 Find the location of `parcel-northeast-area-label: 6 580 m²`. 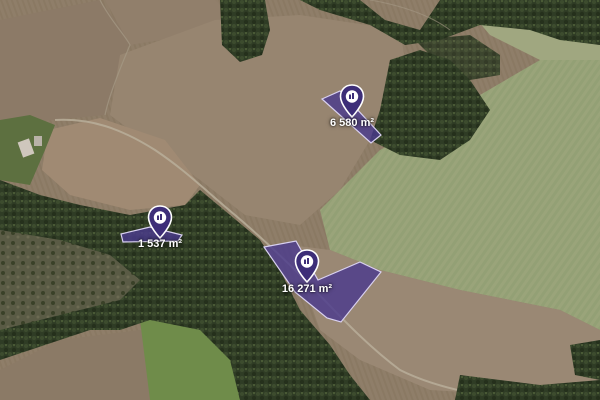

parcel-northeast-area-label: 6 580 m² is located at coordinates (352, 123).